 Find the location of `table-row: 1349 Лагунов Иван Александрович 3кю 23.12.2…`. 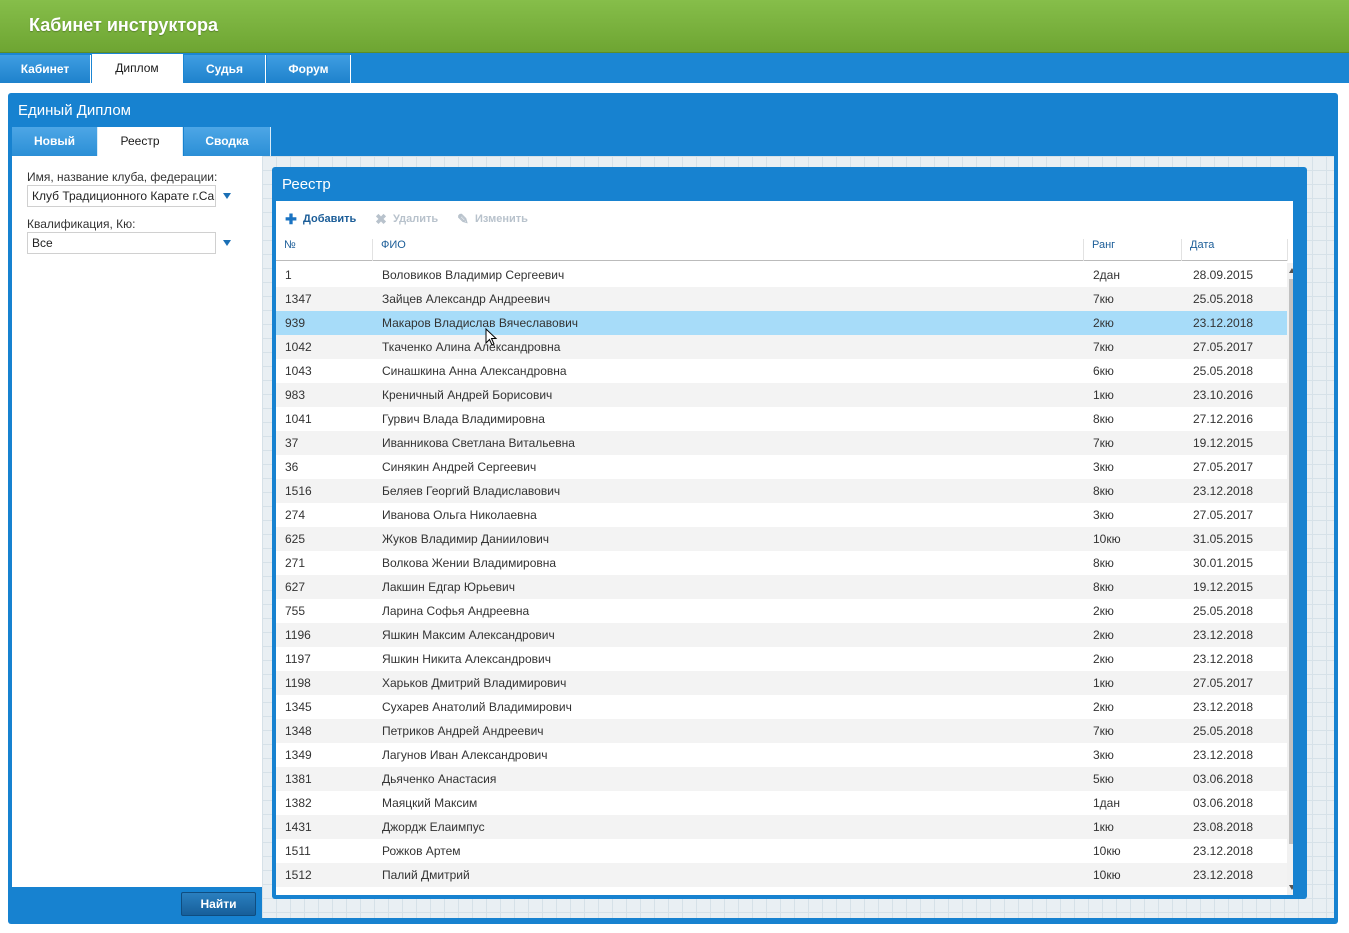

table-row: 1349 Лагунов Иван Александрович 3кю 23.12.2… is located at coordinates (781, 755).